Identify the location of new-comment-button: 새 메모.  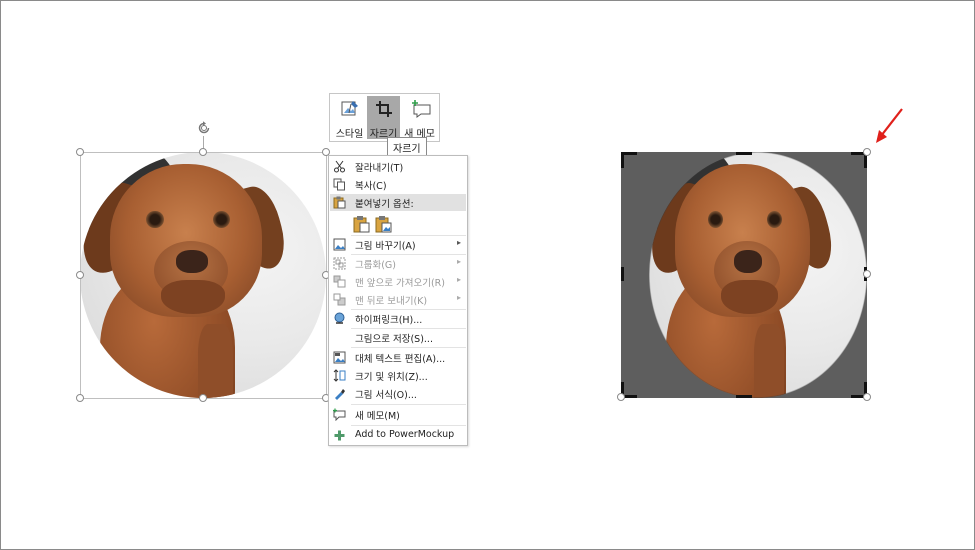
(419, 118).